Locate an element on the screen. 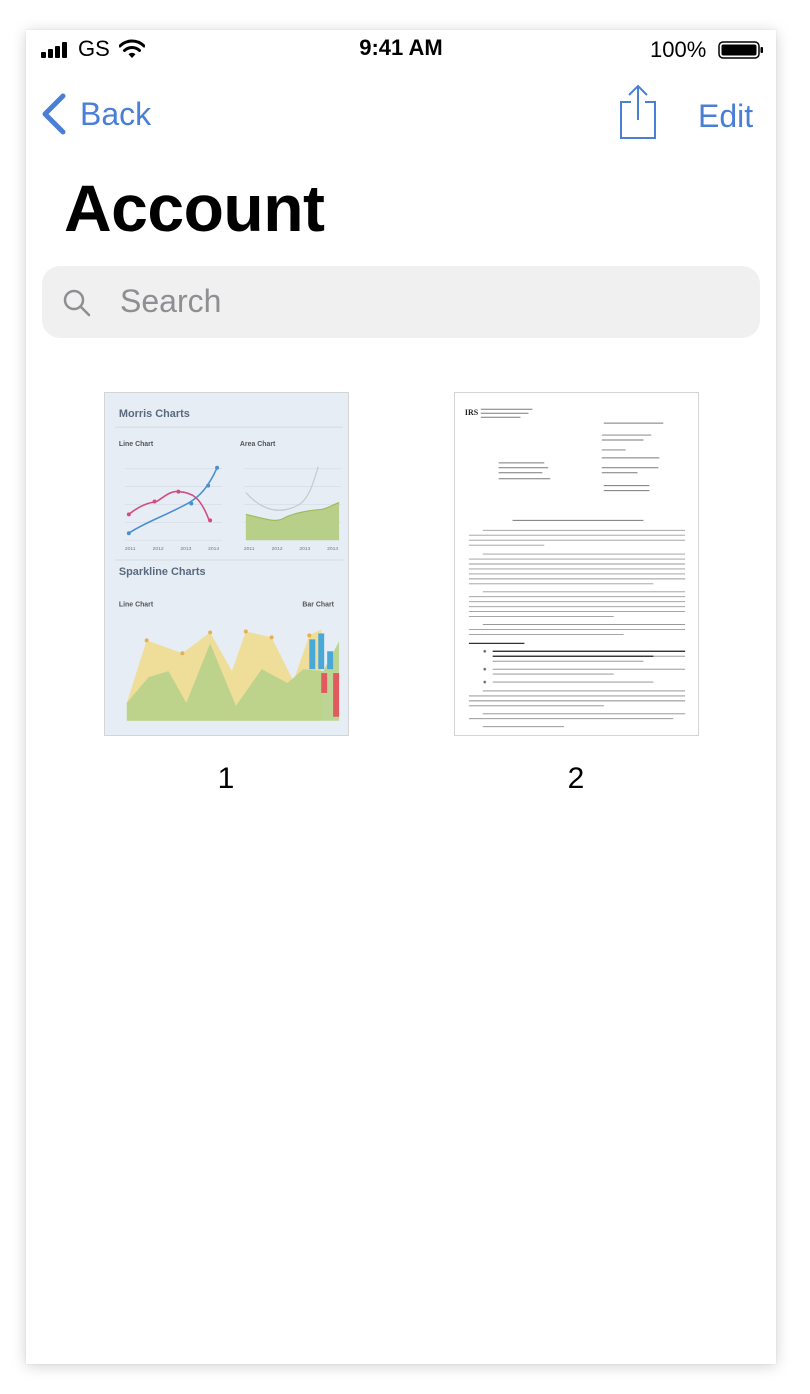 The height and width of the screenshot is (1394, 810). document-thumbnail-2: IRS is located at coordinates (576, 564).